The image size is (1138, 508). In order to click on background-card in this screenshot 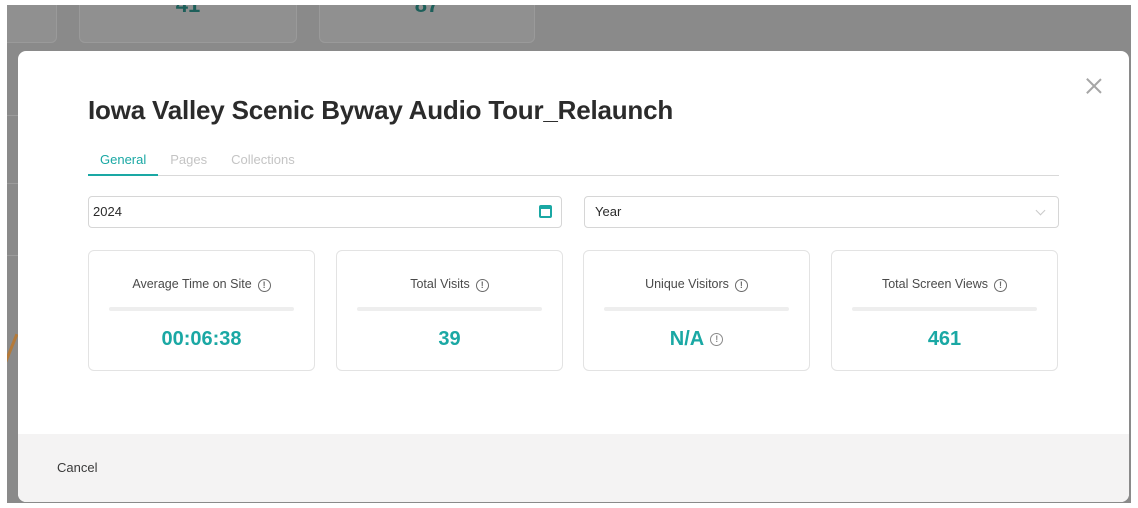, I will do `click(32, 24)`.